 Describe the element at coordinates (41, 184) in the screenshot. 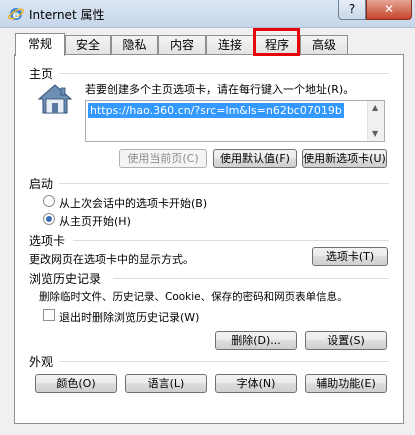

I see `startup-section-title: 启动` at that location.